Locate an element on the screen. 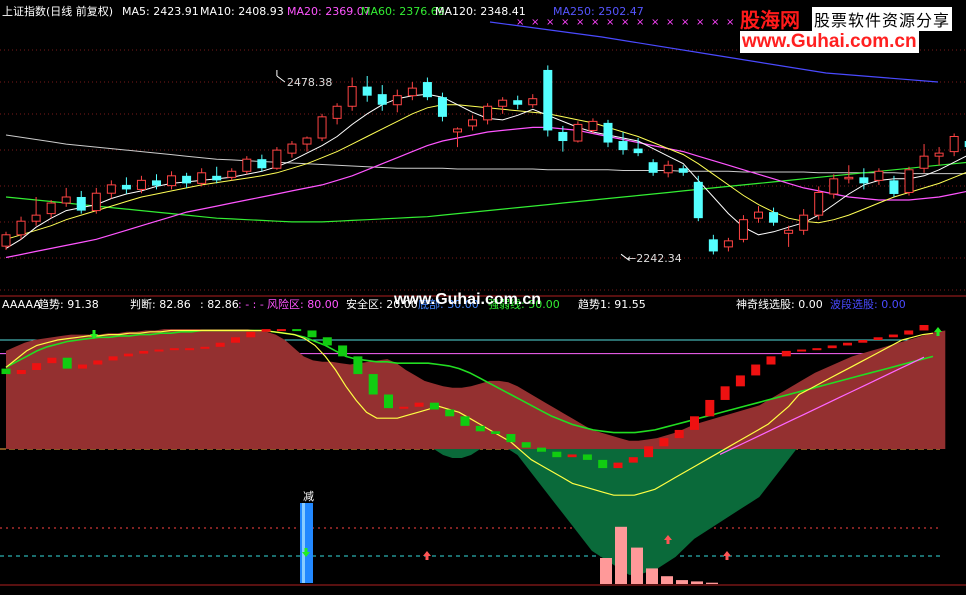 This screenshot has height=595, width=966. indicator-label: 趋势1: 91.55 is located at coordinates (612, 304).